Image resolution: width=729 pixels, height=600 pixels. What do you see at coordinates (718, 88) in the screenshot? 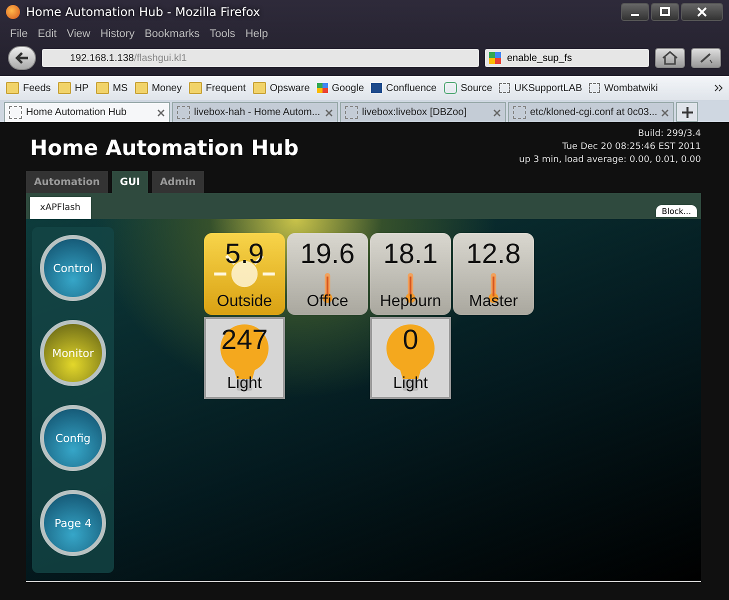
I see `chevron-icon` at bounding box center [718, 88].